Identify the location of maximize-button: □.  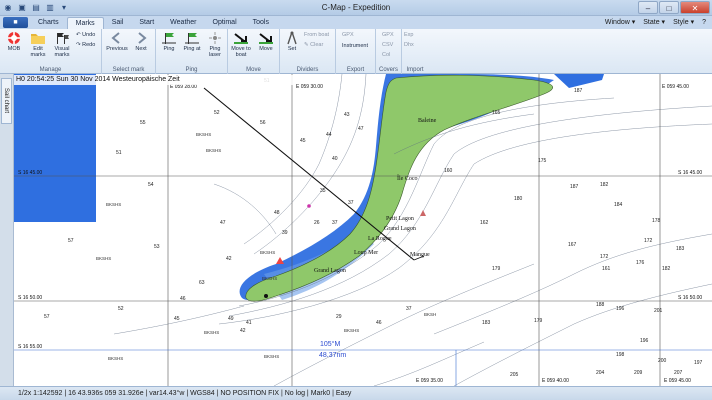
(669, 7).